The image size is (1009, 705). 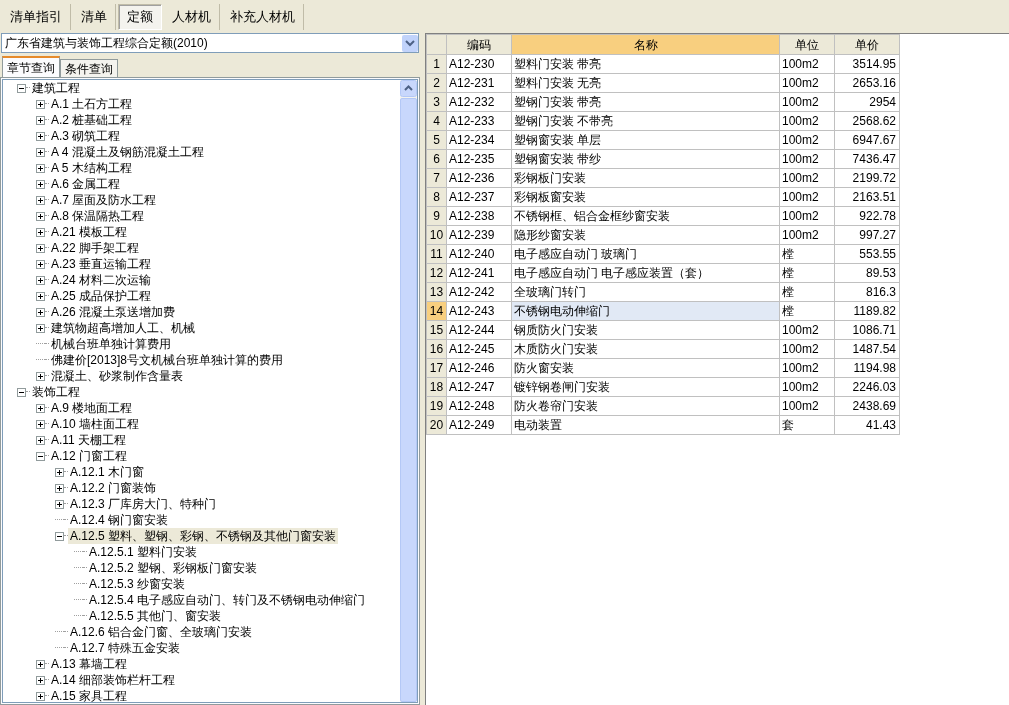 What do you see at coordinates (111, 344) in the screenshot?
I see `tree-item: 机械台班单独计算费用` at bounding box center [111, 344].